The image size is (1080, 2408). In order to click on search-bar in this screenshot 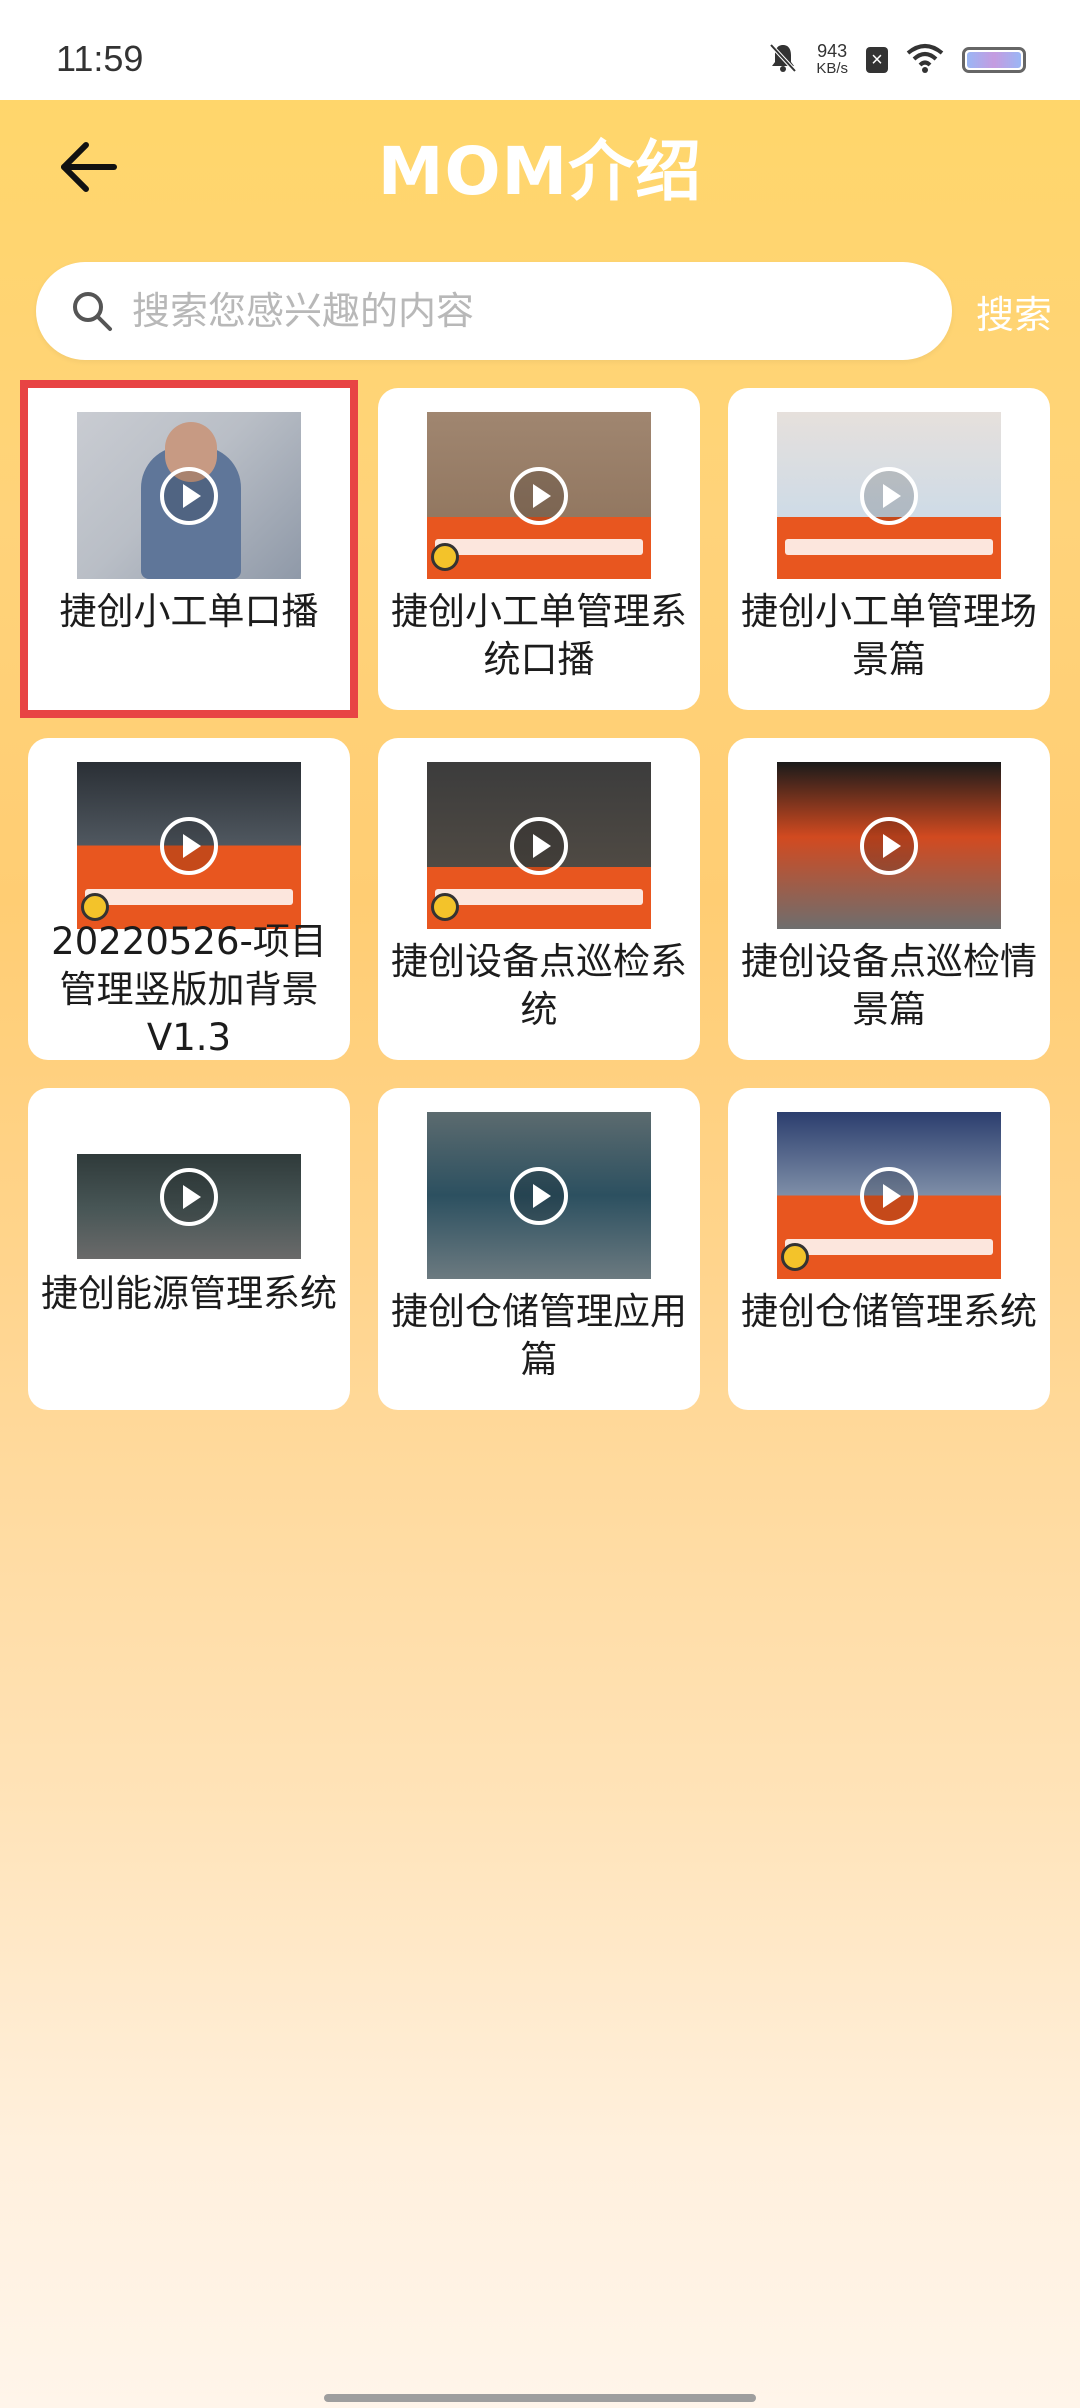, I will do `click(494, 311)`.